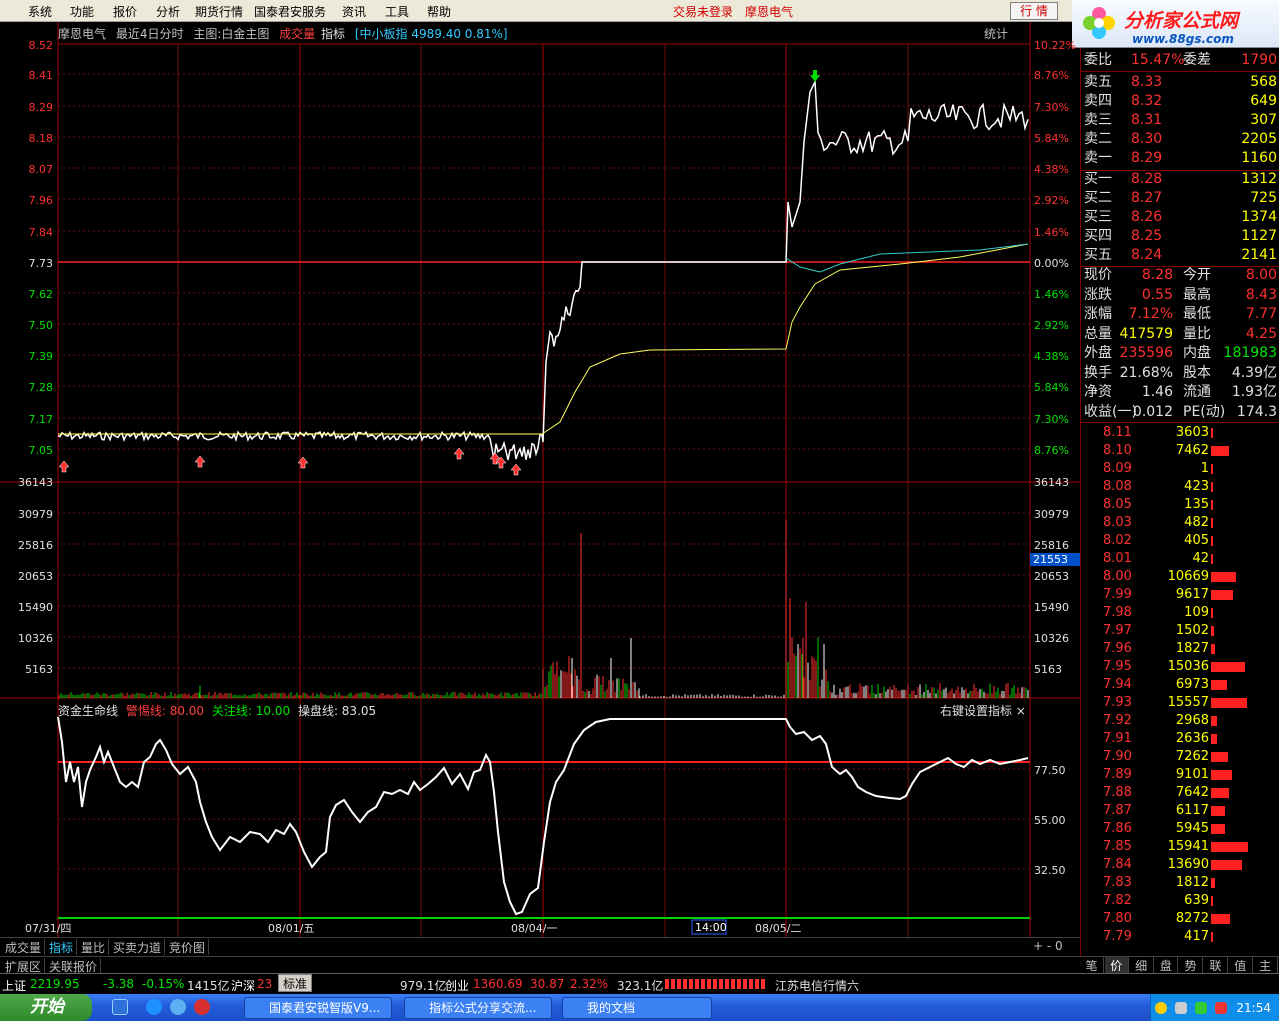  What do you see at coordinates (1180, 255) in the screenshot?
I see `bid-row: 买五 8.24 2141` at bounding box center [1180, 255].